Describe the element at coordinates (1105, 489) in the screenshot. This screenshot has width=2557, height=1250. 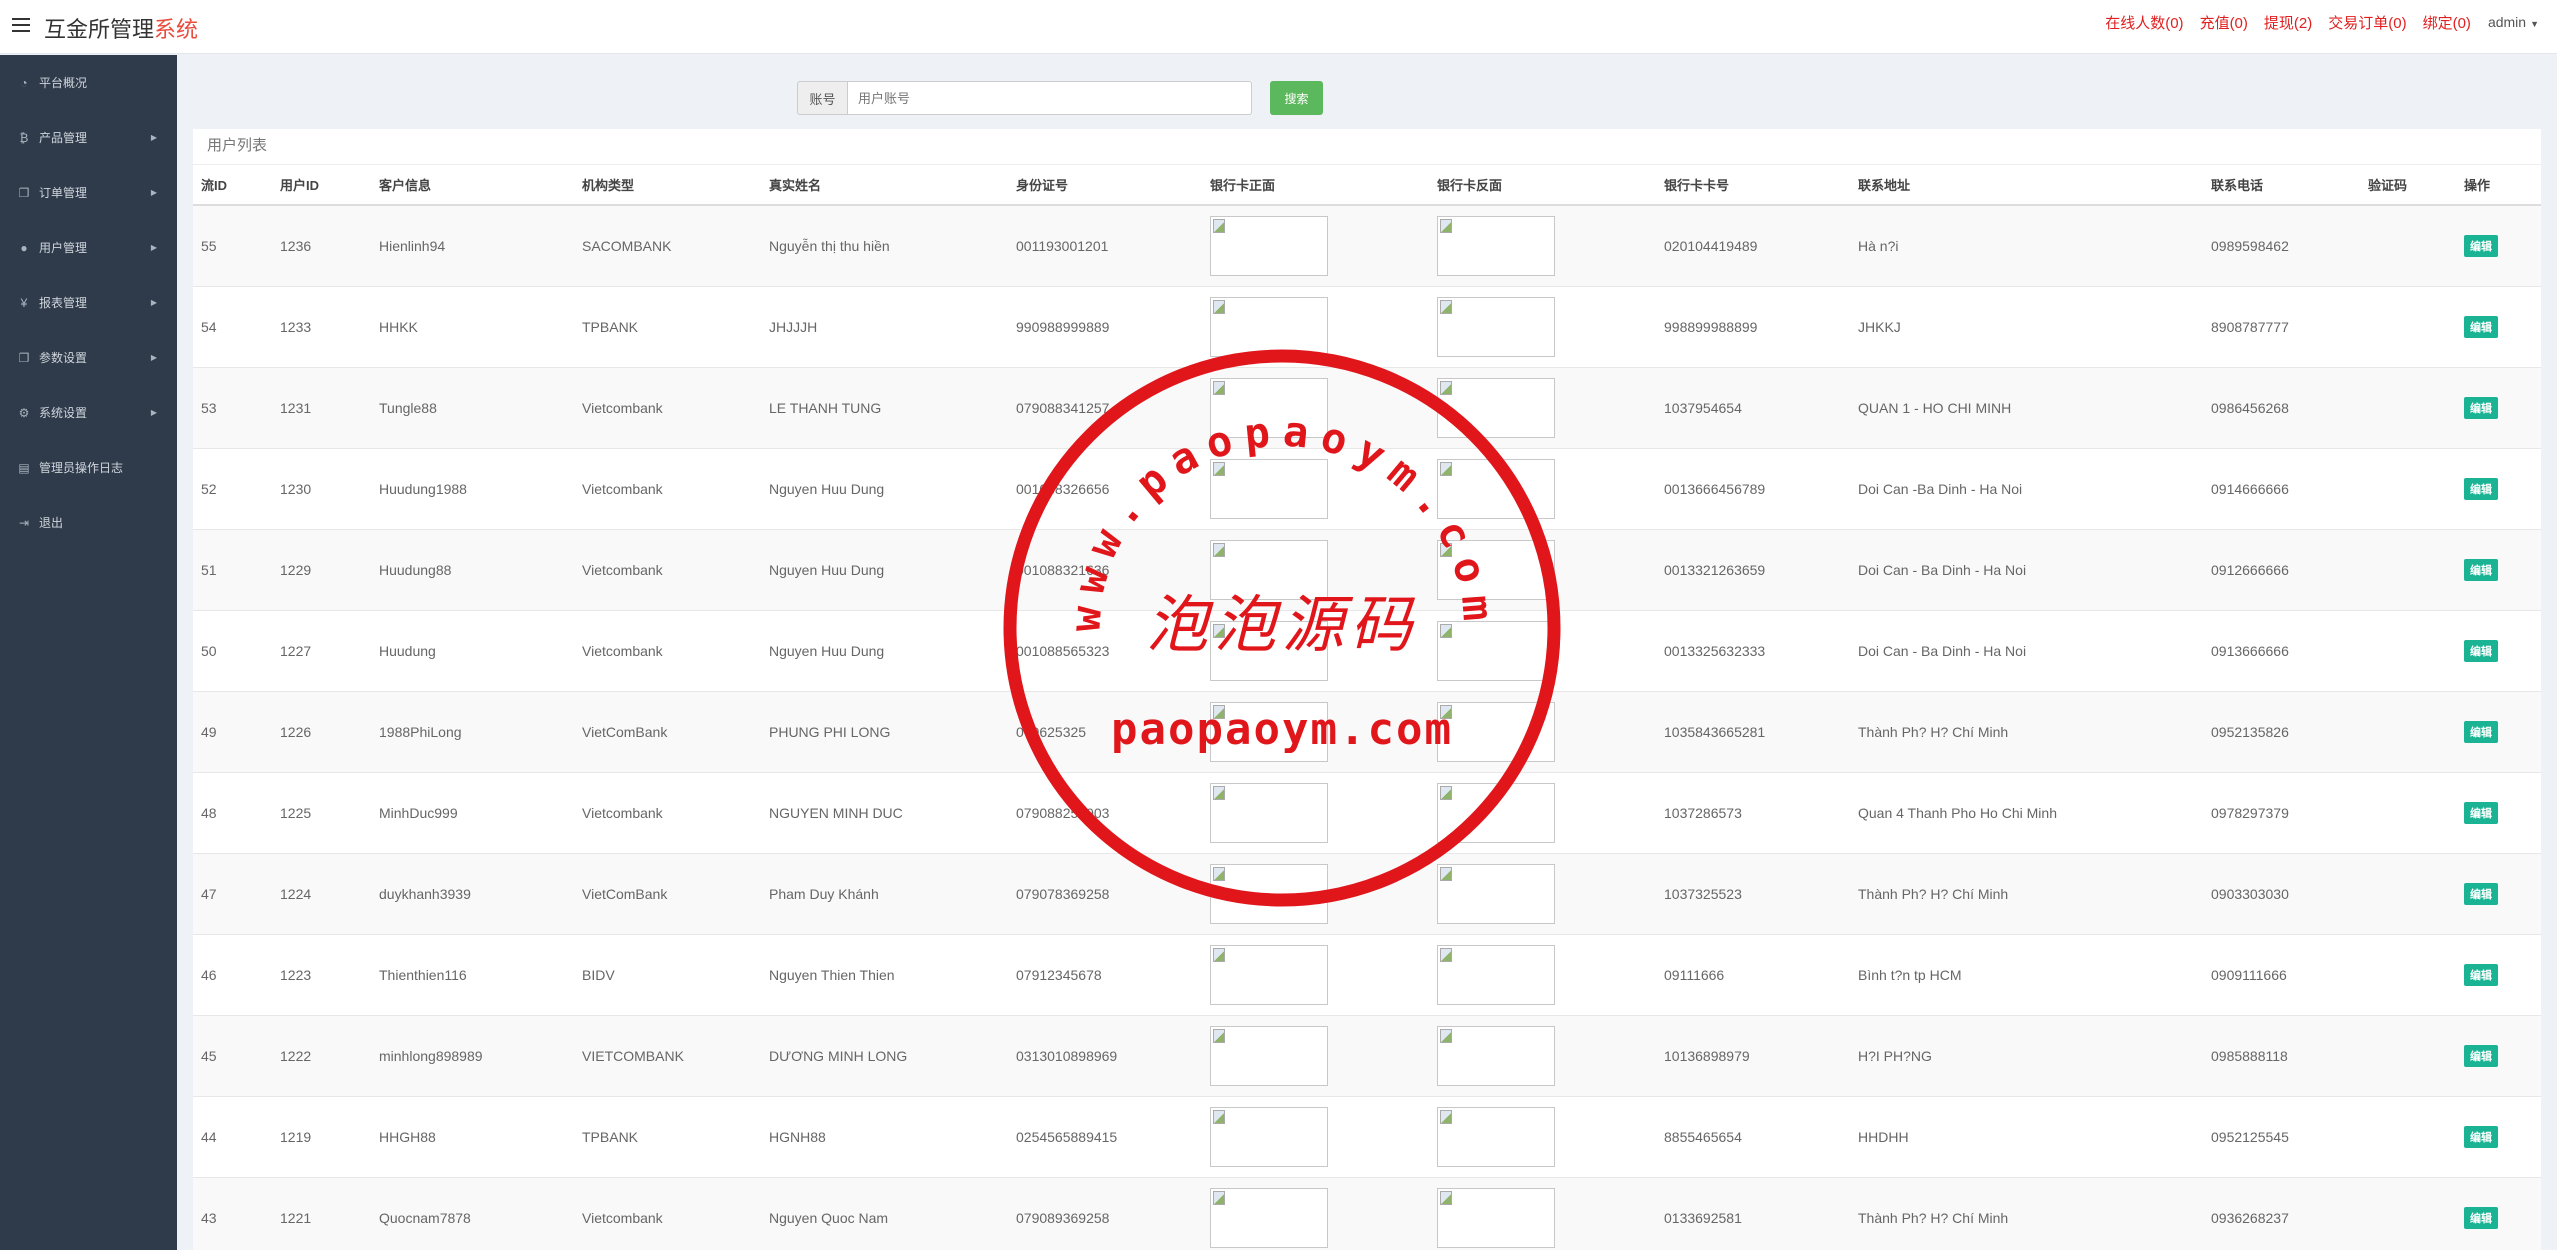
I see `cell-idcard: 001088326656` at that location.